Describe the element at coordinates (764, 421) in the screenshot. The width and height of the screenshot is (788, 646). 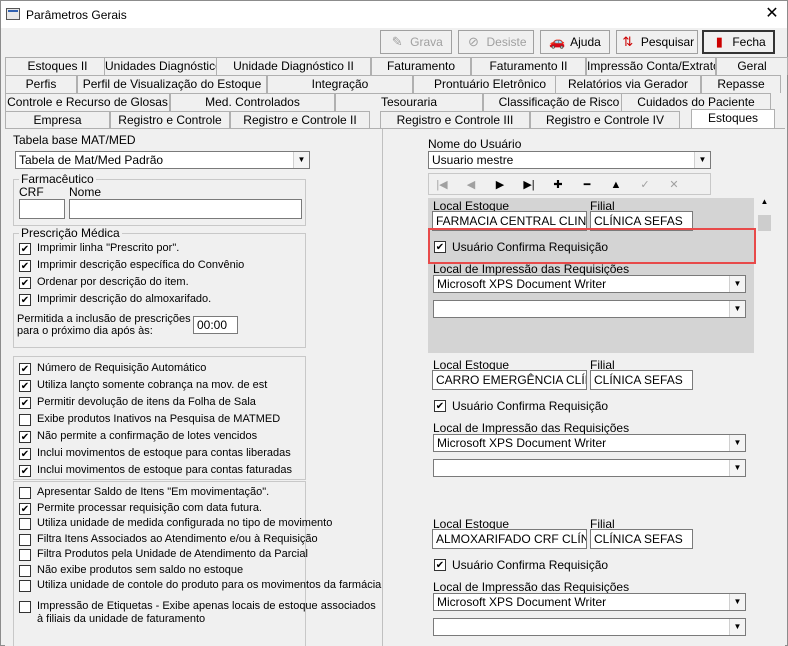
I see `vertical-scrollbar: ▲` at that location.